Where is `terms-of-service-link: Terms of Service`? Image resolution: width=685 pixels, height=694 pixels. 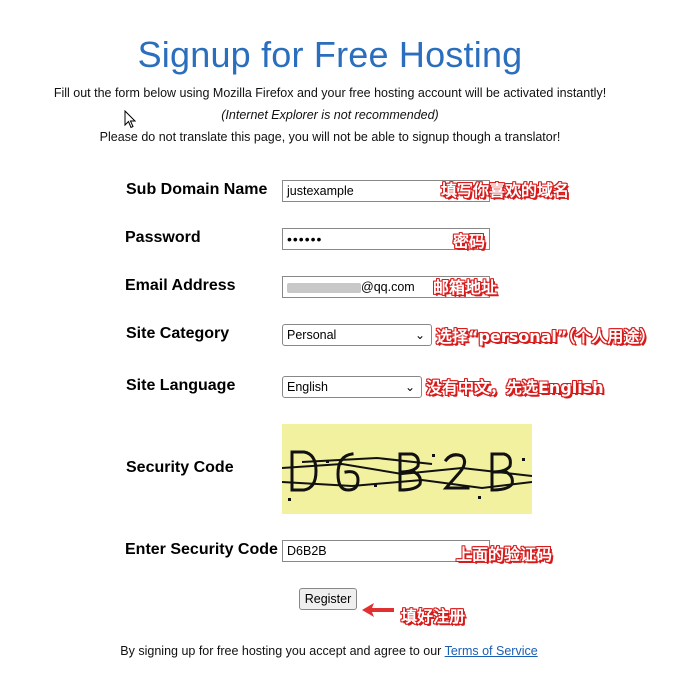 terms-of-service-link: Terms of Service is located at coordinates (491, 651).